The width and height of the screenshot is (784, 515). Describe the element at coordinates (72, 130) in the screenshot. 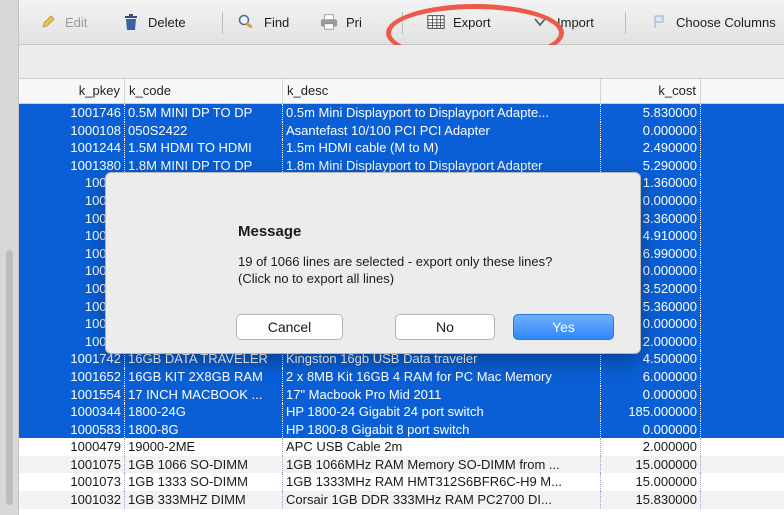

I see `cell-pkey: 1000108` at that location.